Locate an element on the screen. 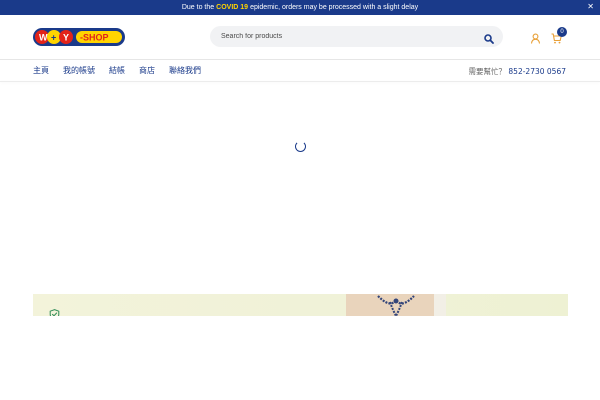 The width and height of the screenshot is (600, 400). close-icon: ✕ is located at coordinates (590, 6).